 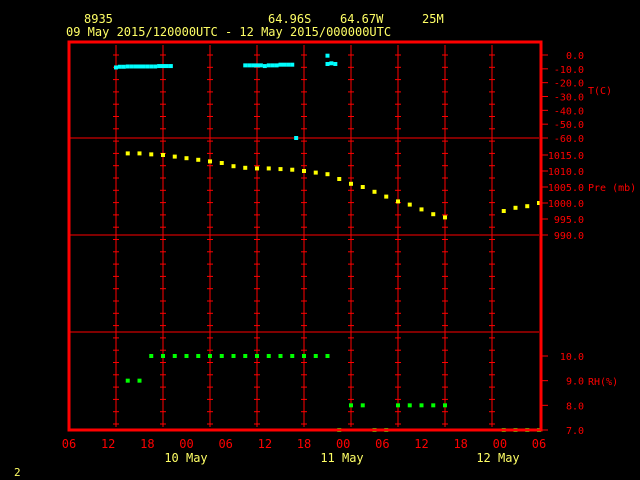 I want to click on station-id: 8935, so click(x=98, y=19).